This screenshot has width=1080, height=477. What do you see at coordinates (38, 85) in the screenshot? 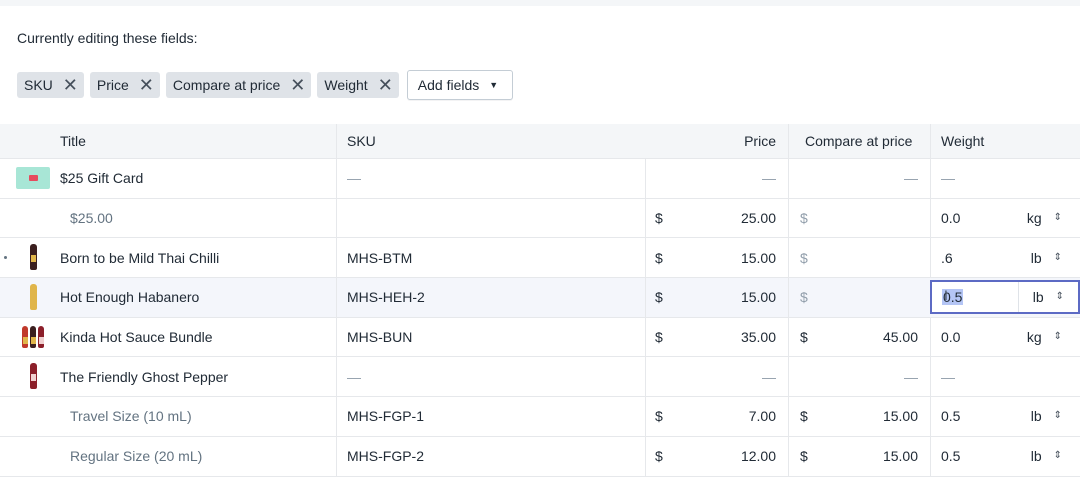
I see `chip-label: SKU` at bounding box center [38, 85].